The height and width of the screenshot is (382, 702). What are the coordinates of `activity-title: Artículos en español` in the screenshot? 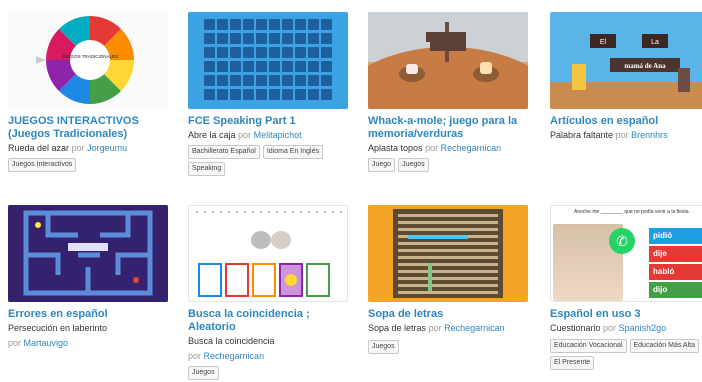 It's located at (626, 121).